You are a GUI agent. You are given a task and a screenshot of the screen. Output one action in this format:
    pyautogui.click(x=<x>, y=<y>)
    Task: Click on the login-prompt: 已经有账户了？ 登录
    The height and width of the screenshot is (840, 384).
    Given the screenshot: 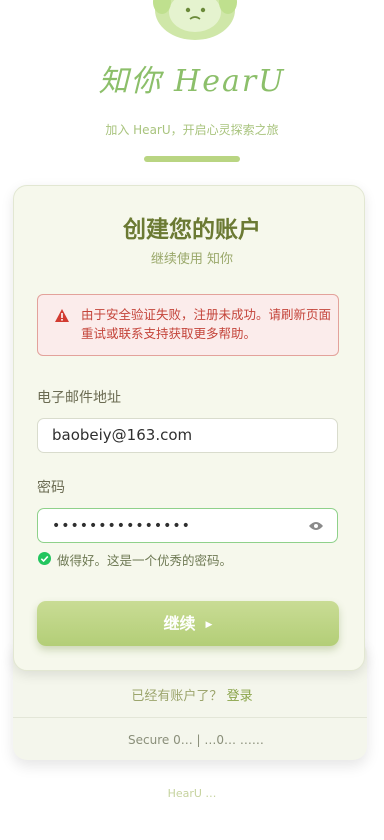 What is the action you would take?
    pyautogui.click(x=192, y=694)
    